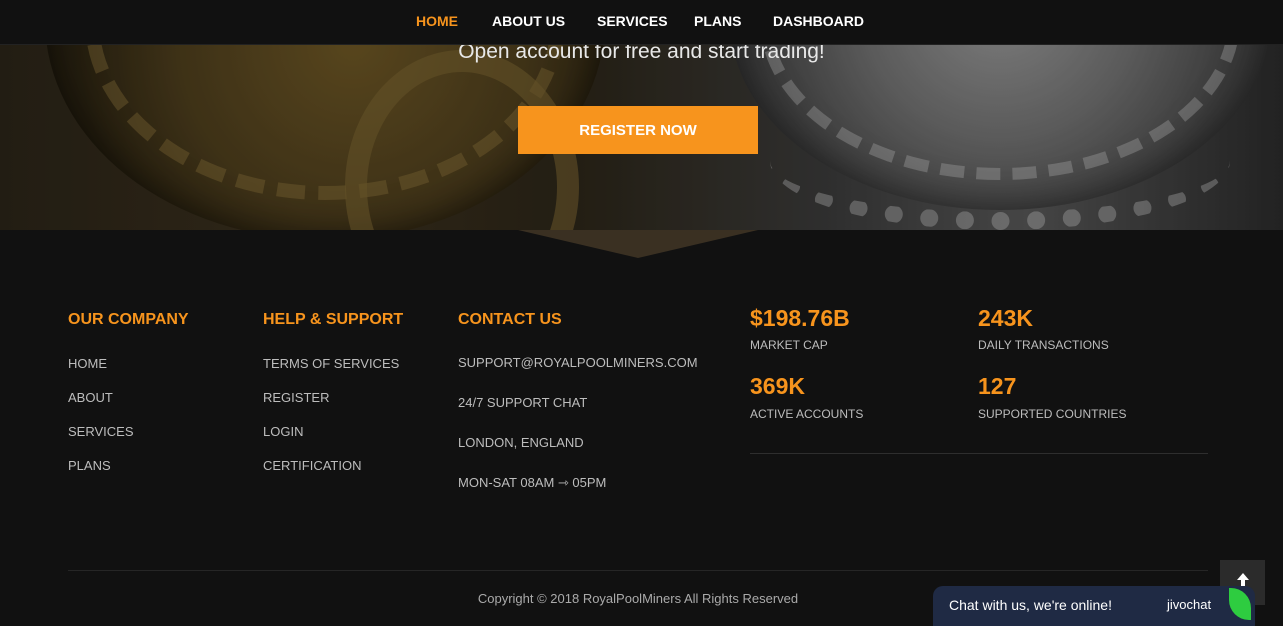 The height and width of the screenshot is (626, 1283). Describe the element at coordinates (90, 397) in the screenshot. I see `footer-link-about: ABOUT` at that location.